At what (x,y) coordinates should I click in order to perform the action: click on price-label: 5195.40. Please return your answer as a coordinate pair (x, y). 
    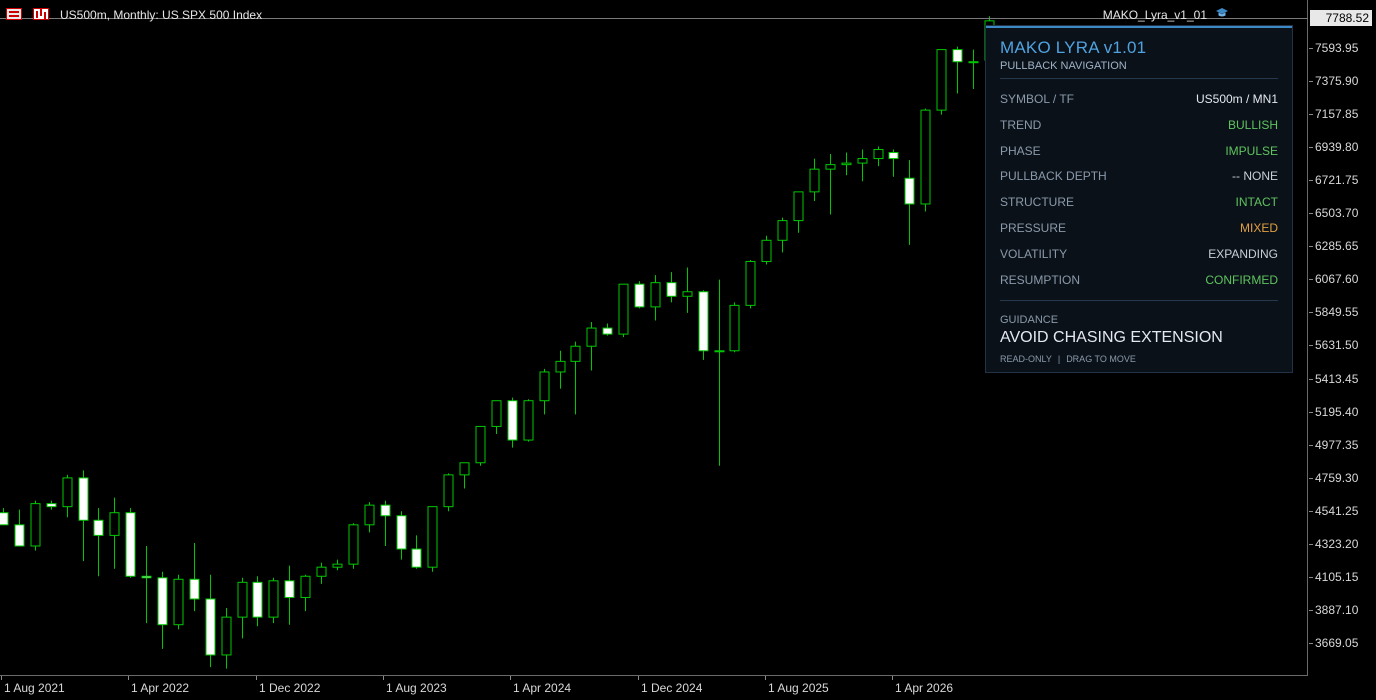
    Looking at the image, I should click on (1337, 412).